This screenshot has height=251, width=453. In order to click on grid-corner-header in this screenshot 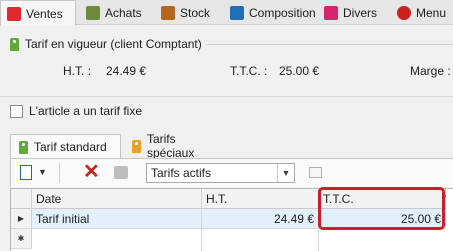, I will do `click(21, 199)`.